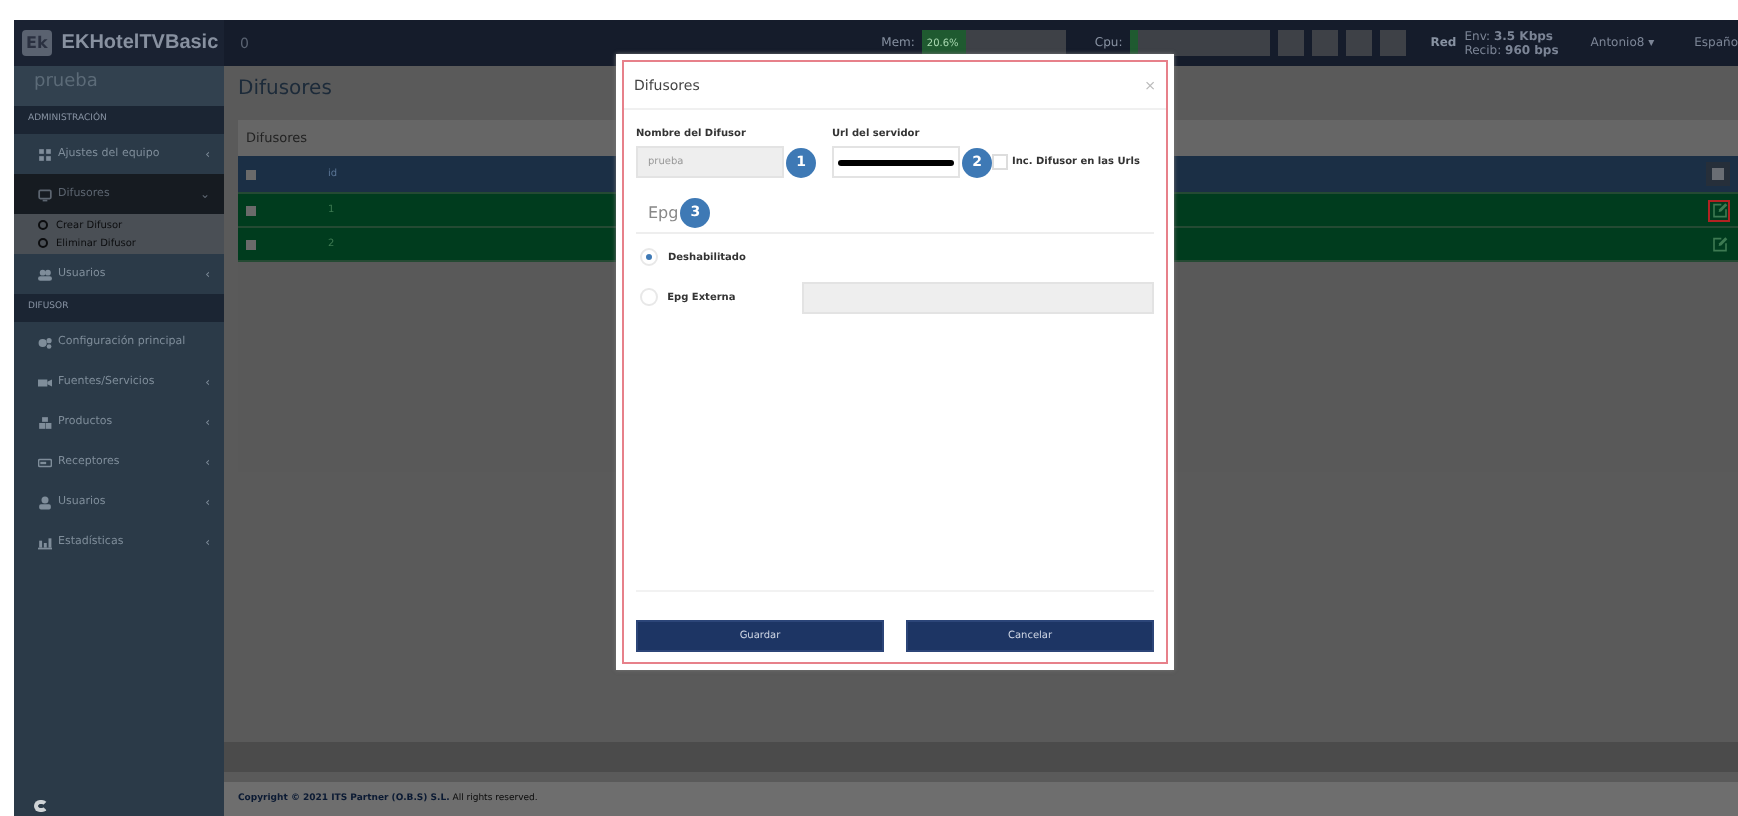 The height and width of the screenshot is (816, 1738). Describe the element at coordinates (663, 212) in the screenshot. I see `section-title: Epg` at that location.